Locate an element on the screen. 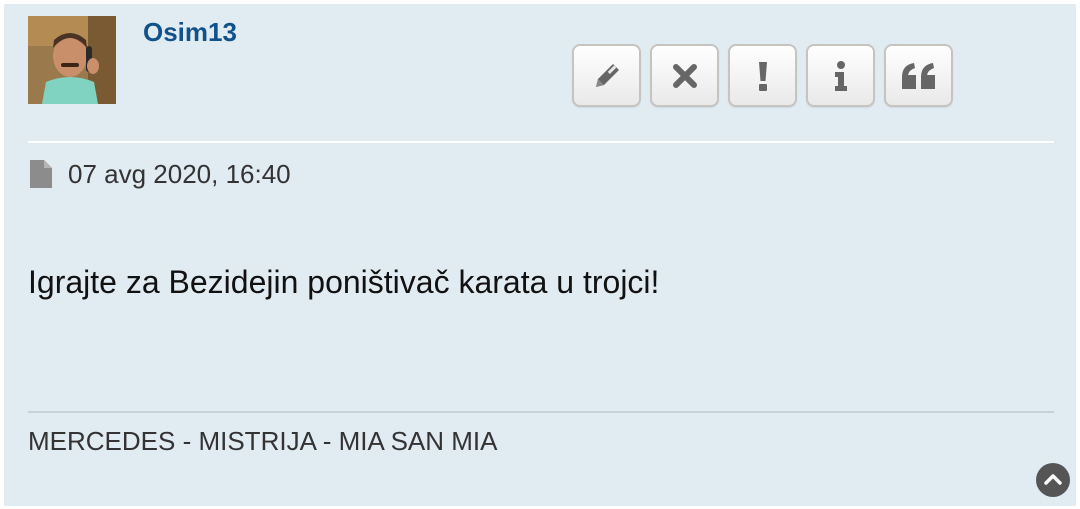 The width and height of the screenshot is (1080, 509). signature-divider is located at coordinates (541, 412).